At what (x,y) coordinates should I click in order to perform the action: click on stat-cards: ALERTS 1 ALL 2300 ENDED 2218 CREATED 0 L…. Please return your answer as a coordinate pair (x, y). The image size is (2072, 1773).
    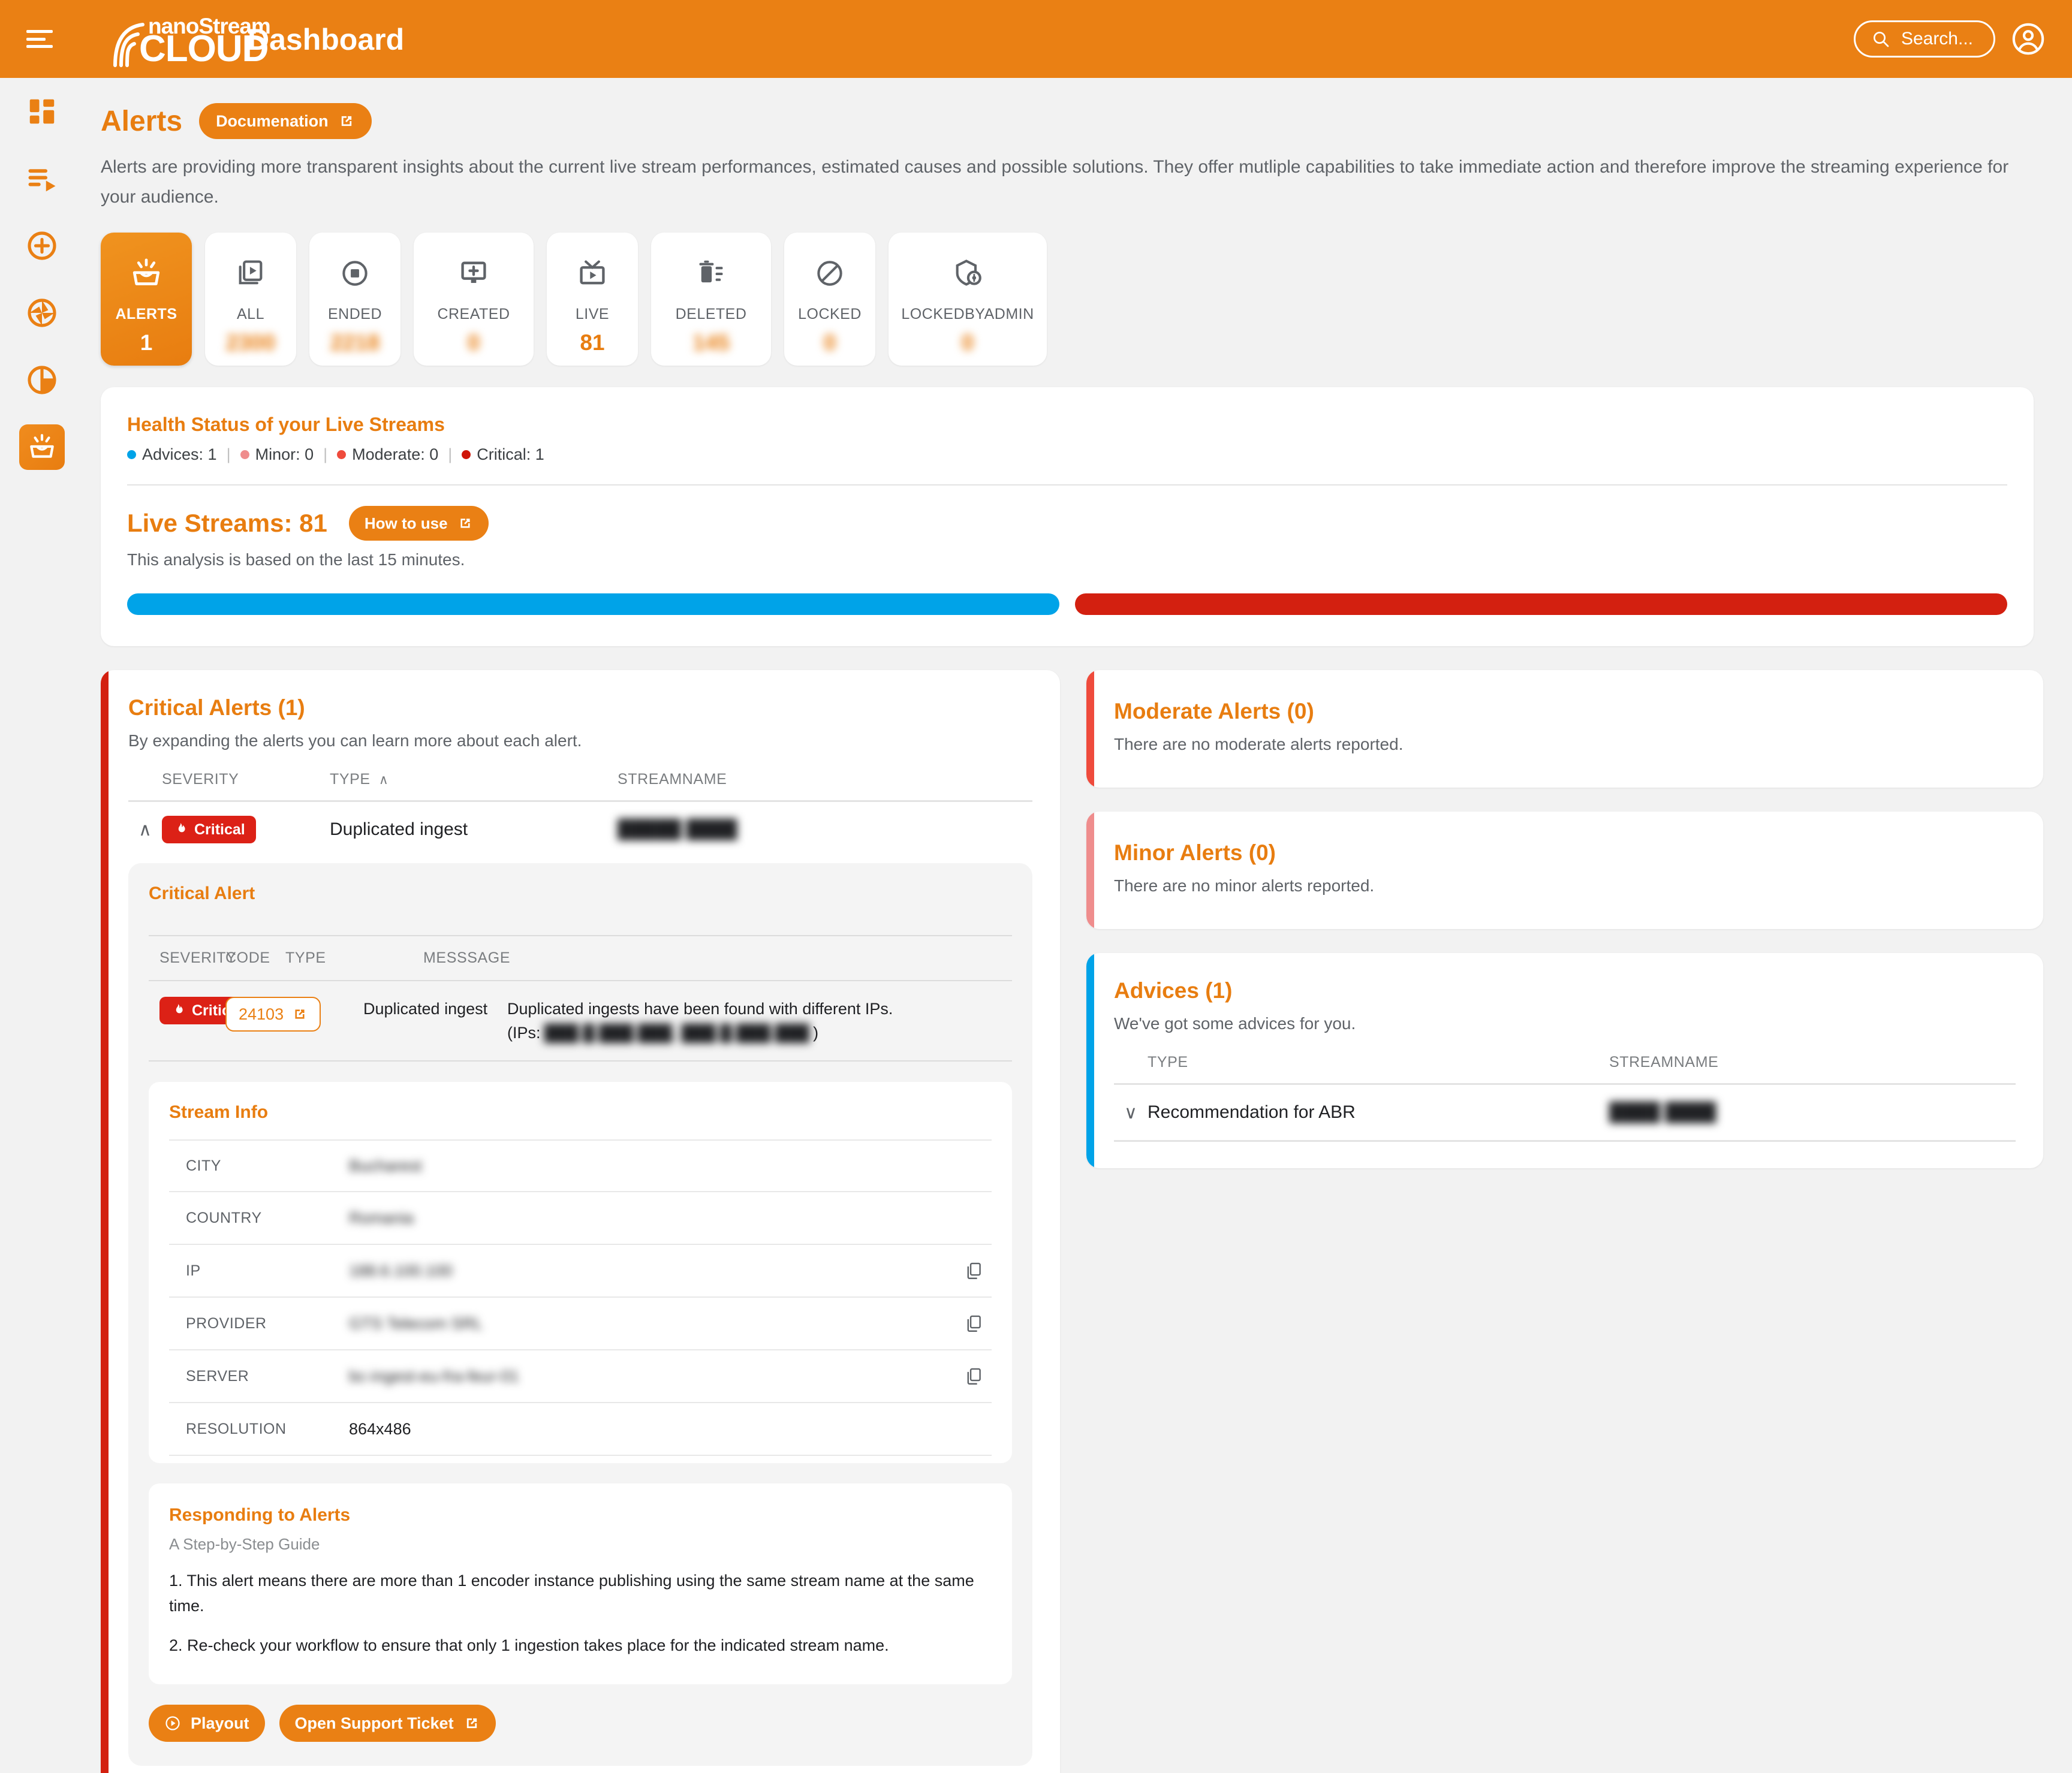
    Looking at the image, I should click on (1078, 289).